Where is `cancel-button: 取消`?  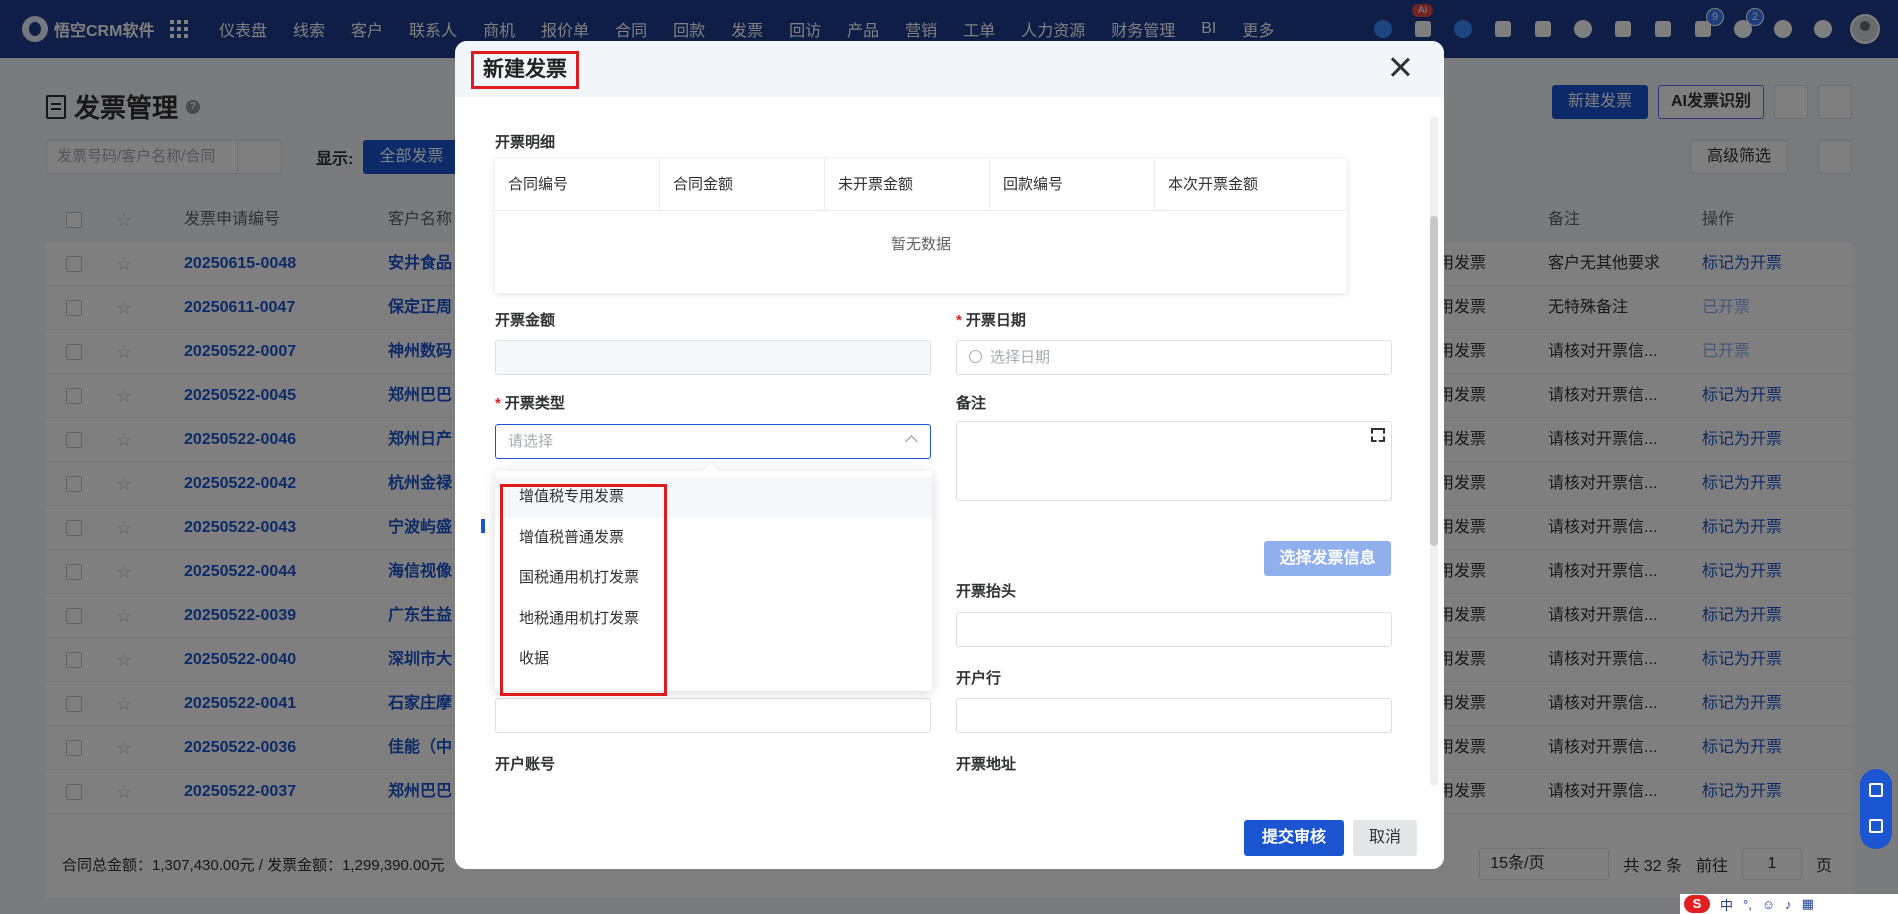
cancel-button: 取消 is located at coordinates (1384, 838).